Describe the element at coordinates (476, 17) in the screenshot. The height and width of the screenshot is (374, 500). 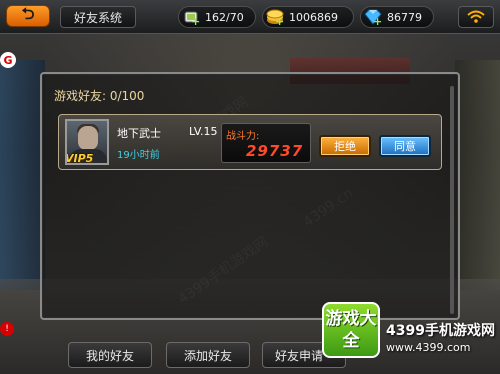
I see `wifi-signal-icon` at that location.